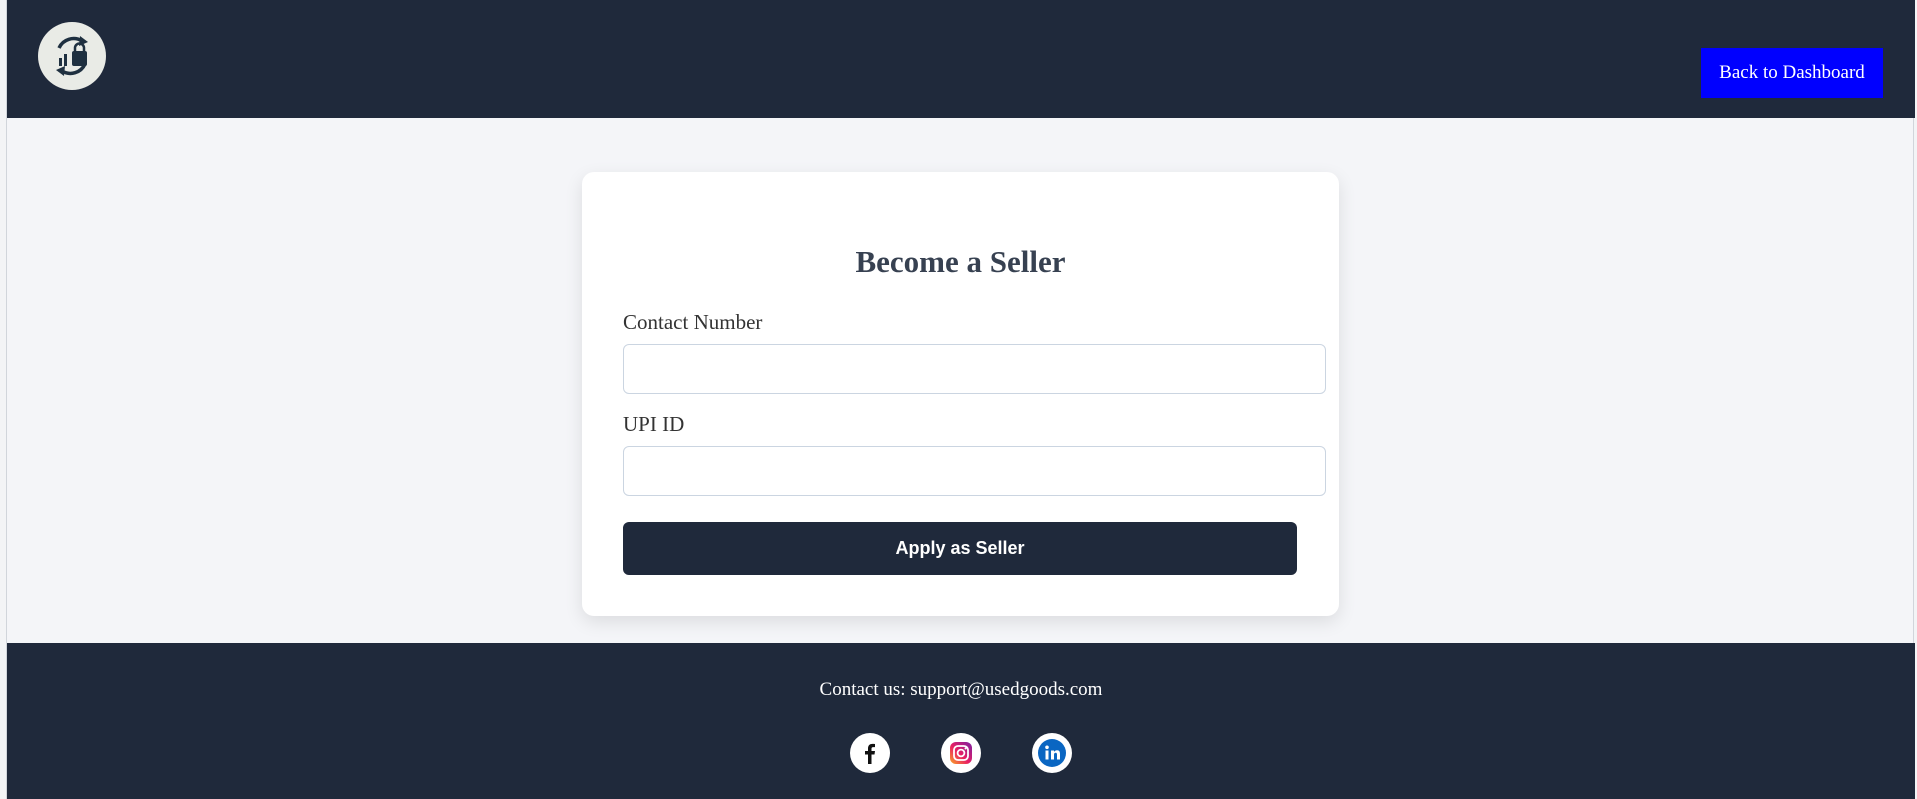 This screenshot has height=799, width=1917. I want to click on upi-id-label: UPI ID, so click(654, 424).